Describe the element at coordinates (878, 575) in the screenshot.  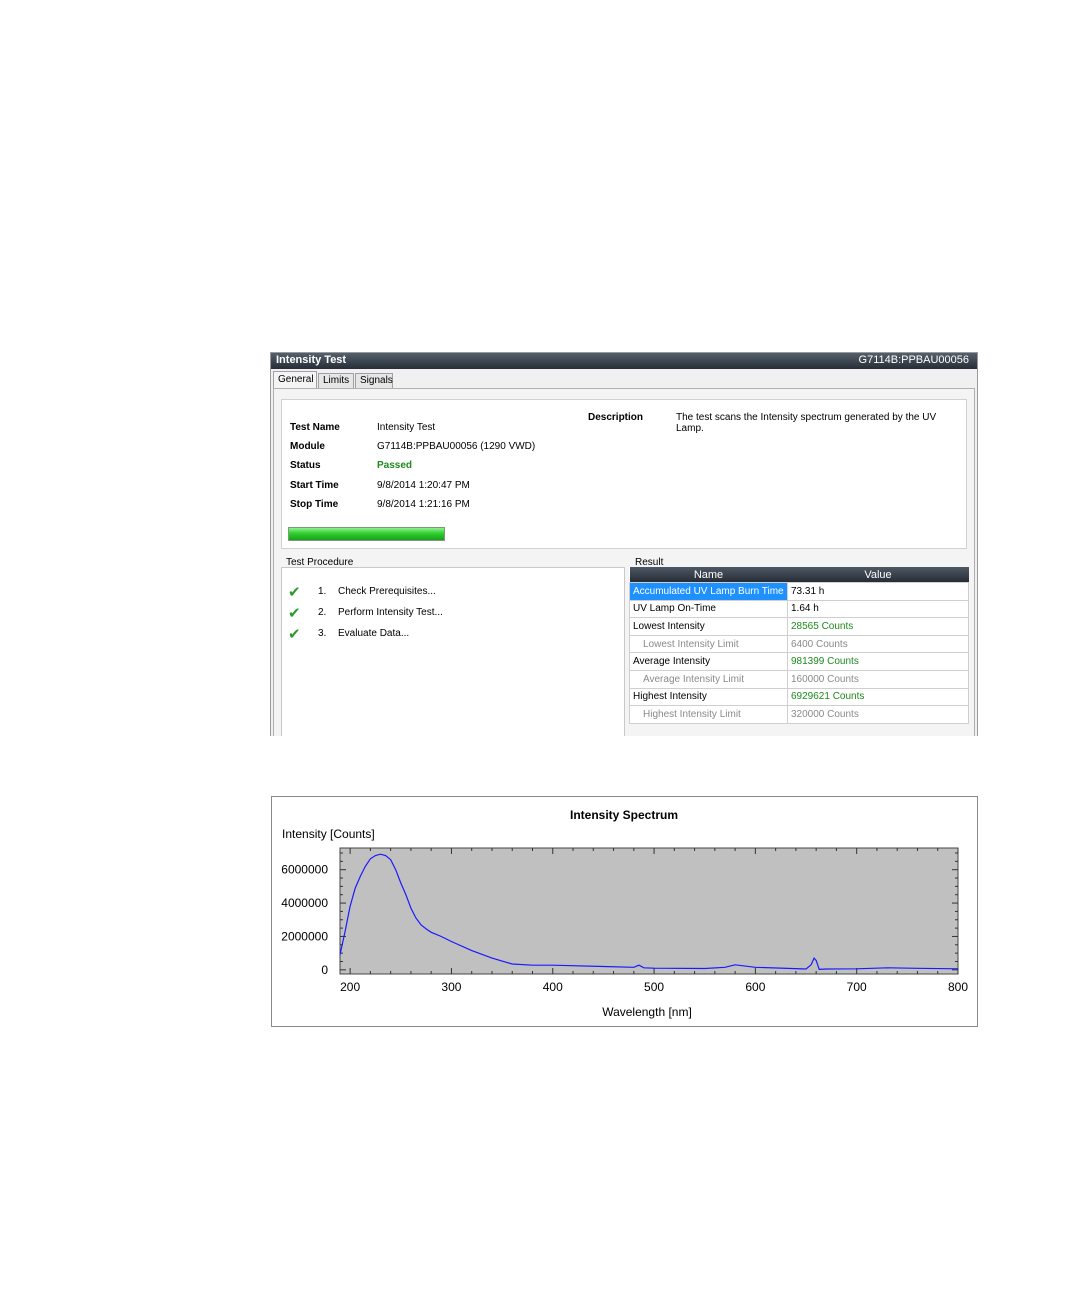
I see `column-header-value: Value` at that location.